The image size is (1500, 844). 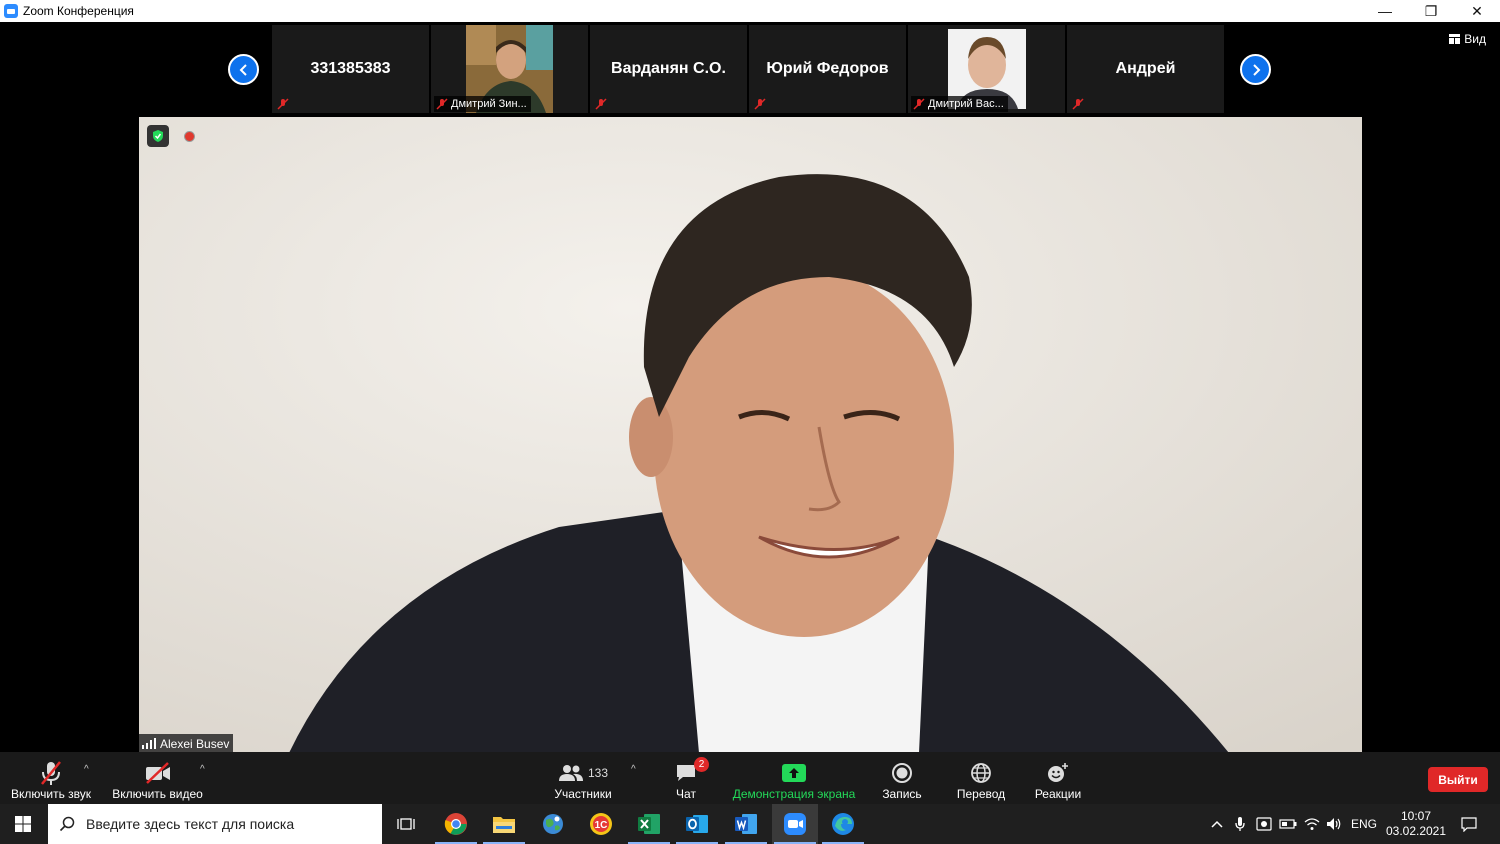 What do you see at coordinates (794, 773) in the screenshot?
I see `share-screen-icon` at bounding box center [794, 773].